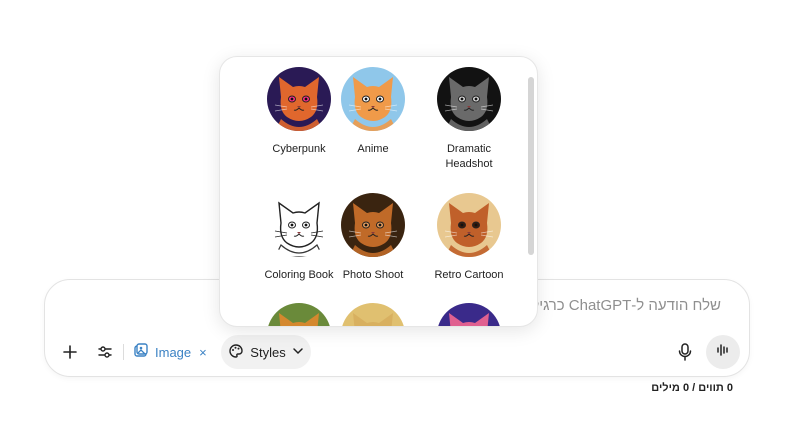 The image size is (787, 443). I want to click on image-tool-chip: Image ×, so click(178, 352).